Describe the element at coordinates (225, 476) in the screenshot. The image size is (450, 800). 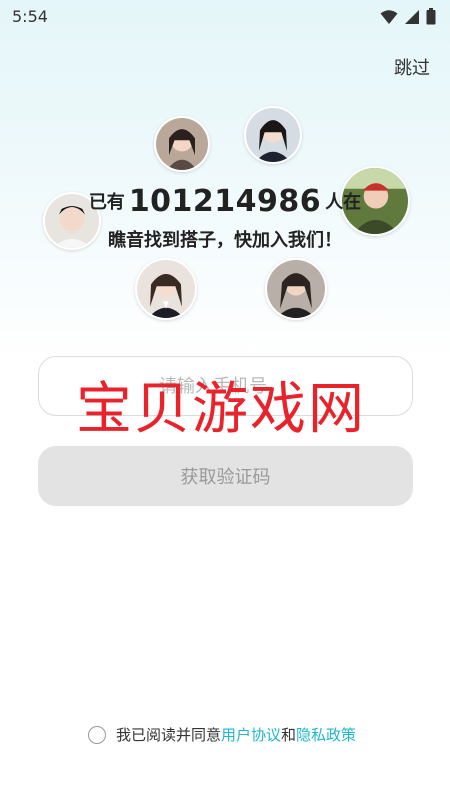
I see `get-code-button: 获取验证码` at that location.